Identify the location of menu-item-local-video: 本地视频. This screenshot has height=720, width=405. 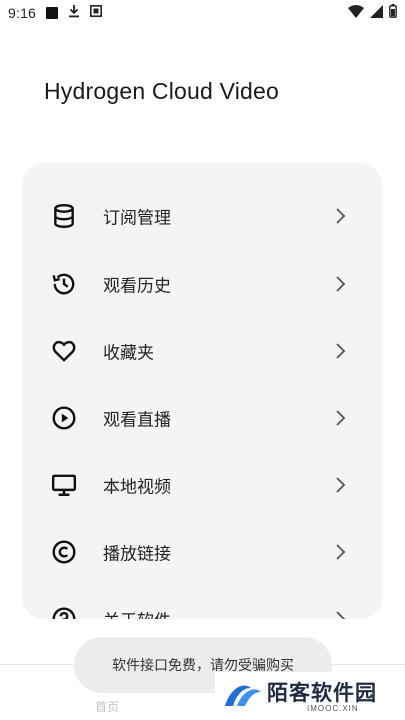
(202, 485).